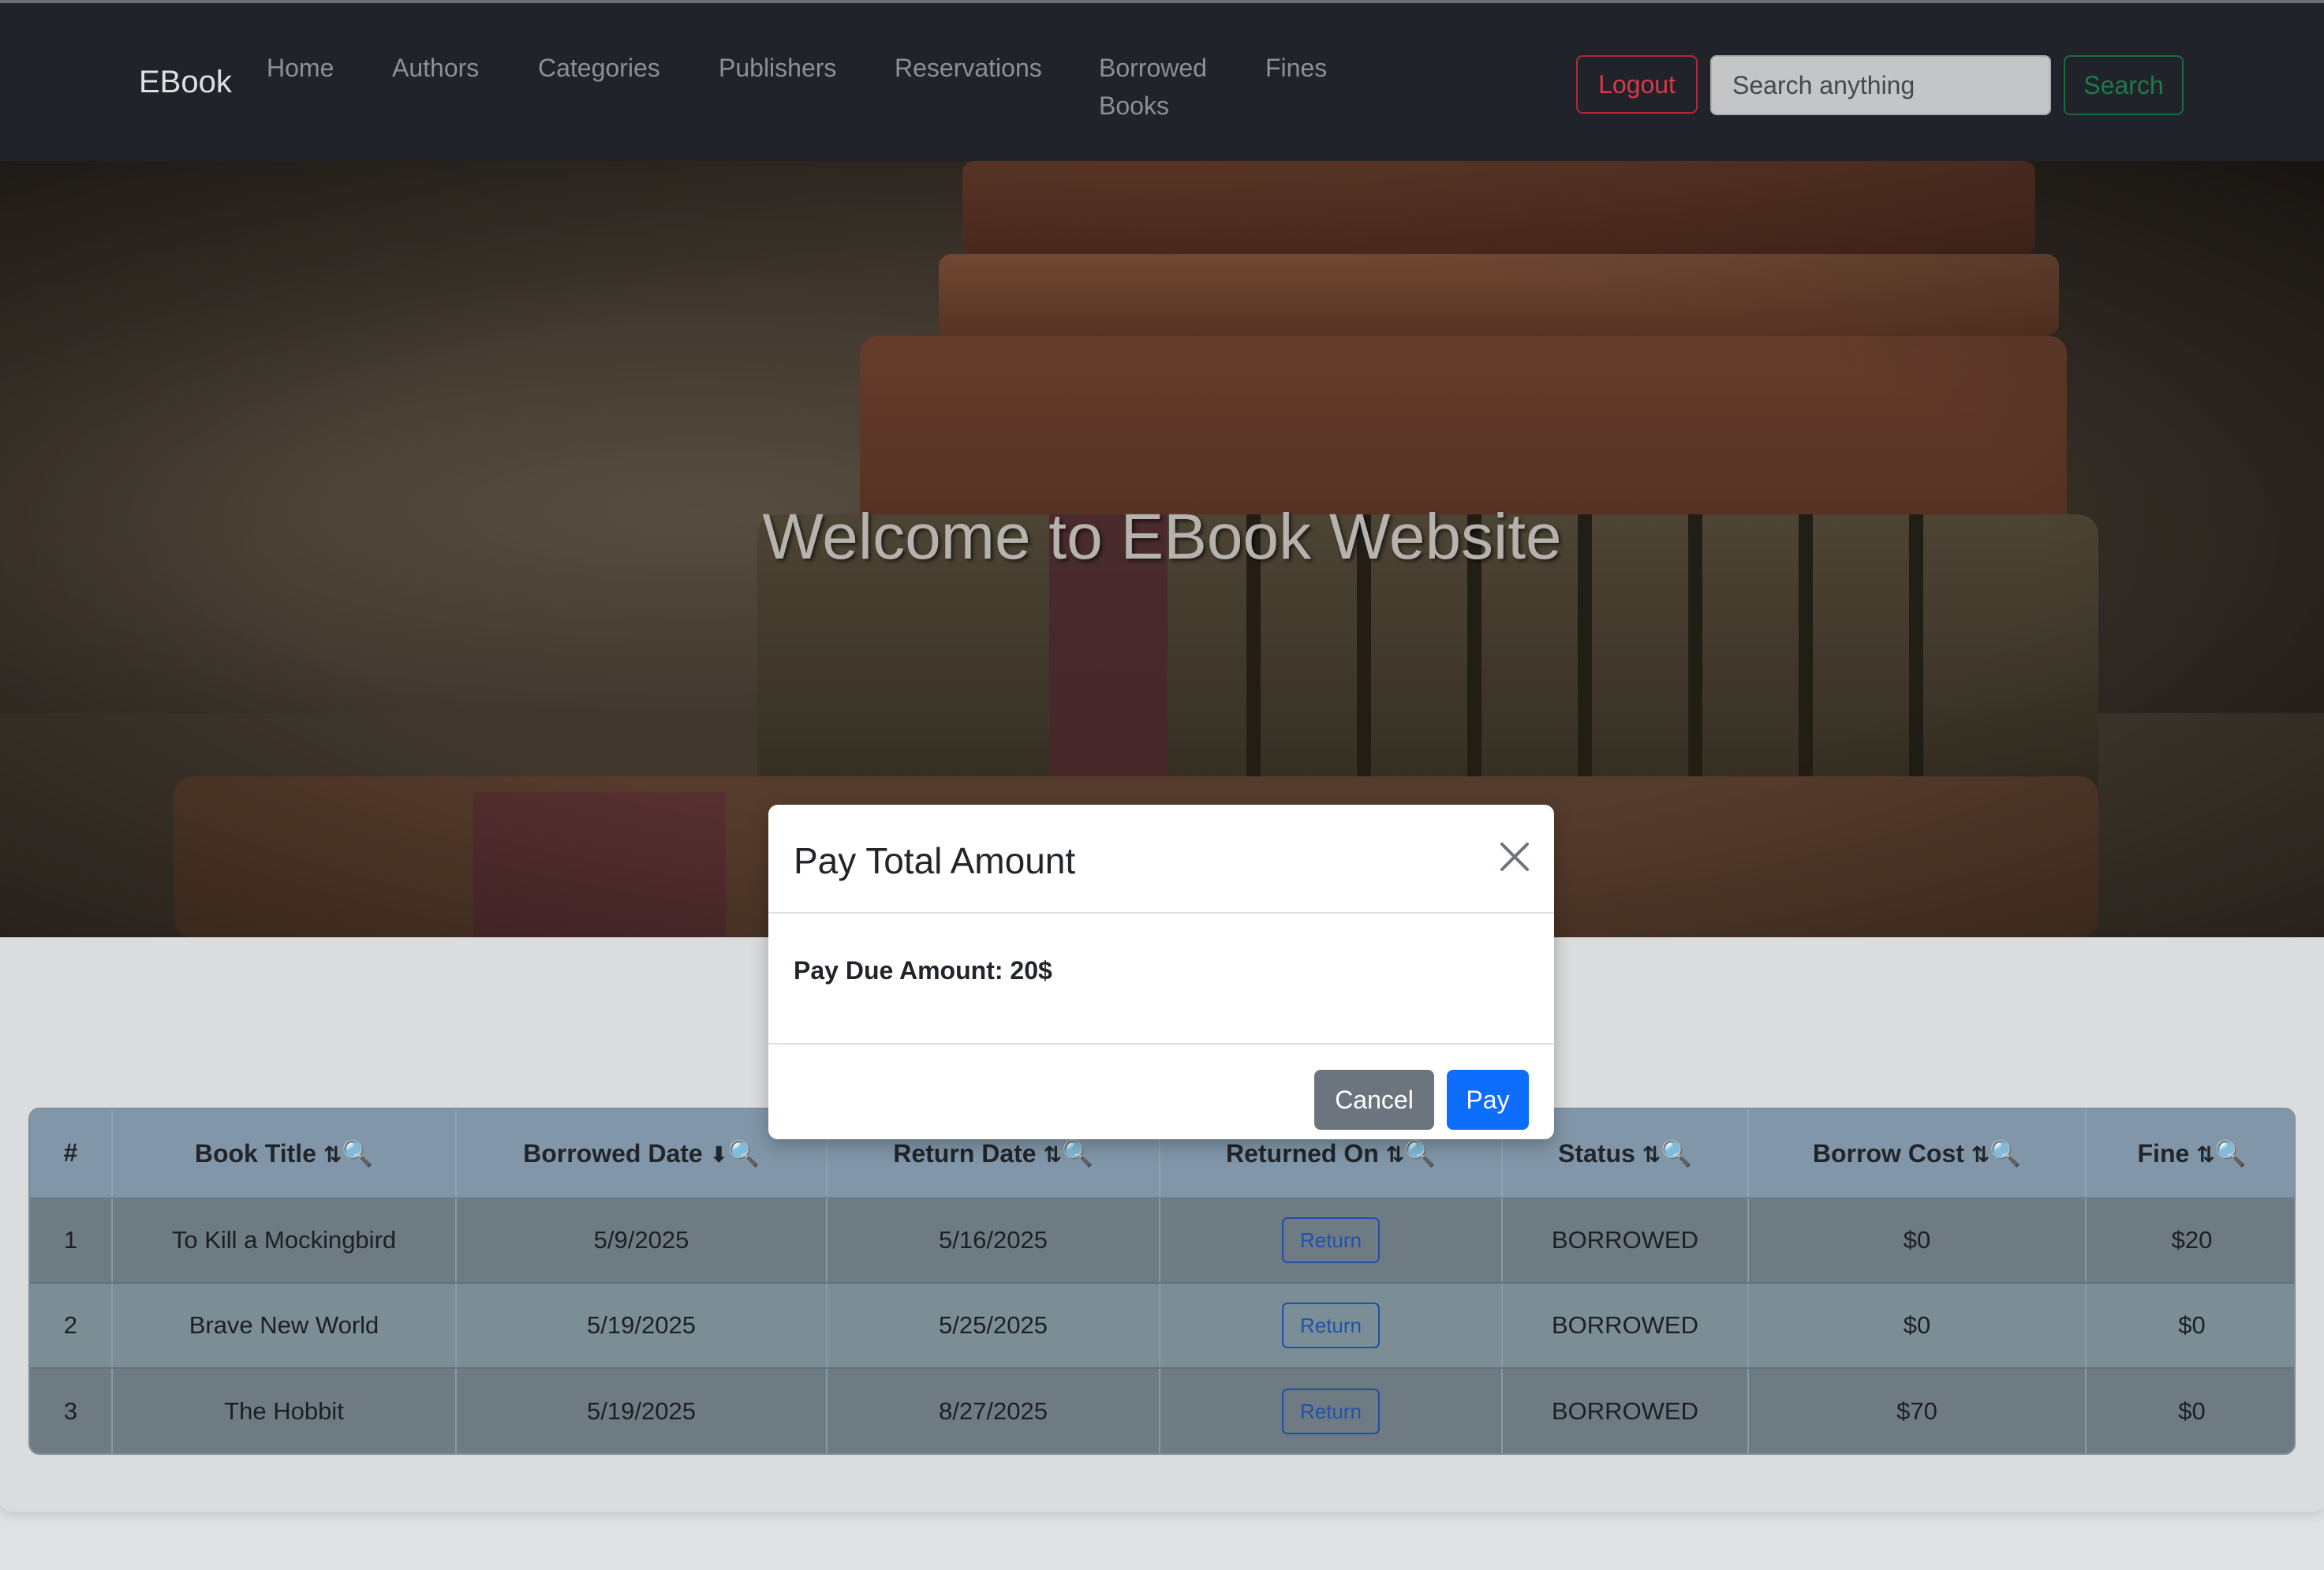 The height and width of the screenshot is (1570, 2324). I want to click on cell-return-date: 5/16/2025, so click(994, 1241).